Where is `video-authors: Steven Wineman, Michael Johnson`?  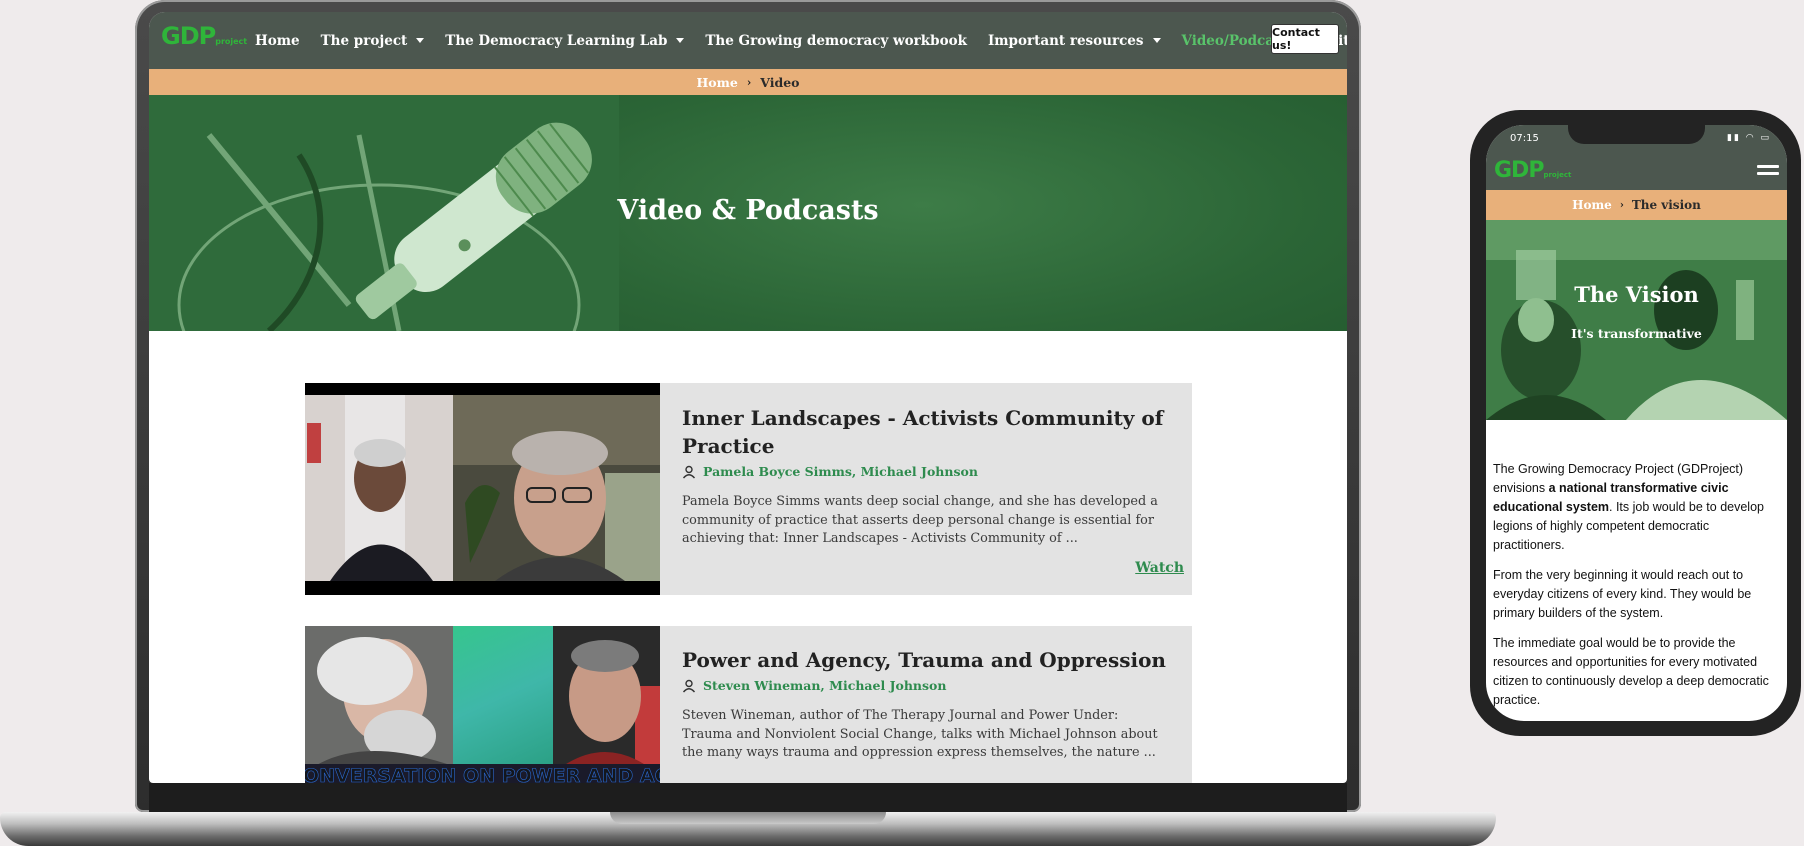
video-authors: Steven Wineman, Michael Johnson is located at coordinates (926, 685).